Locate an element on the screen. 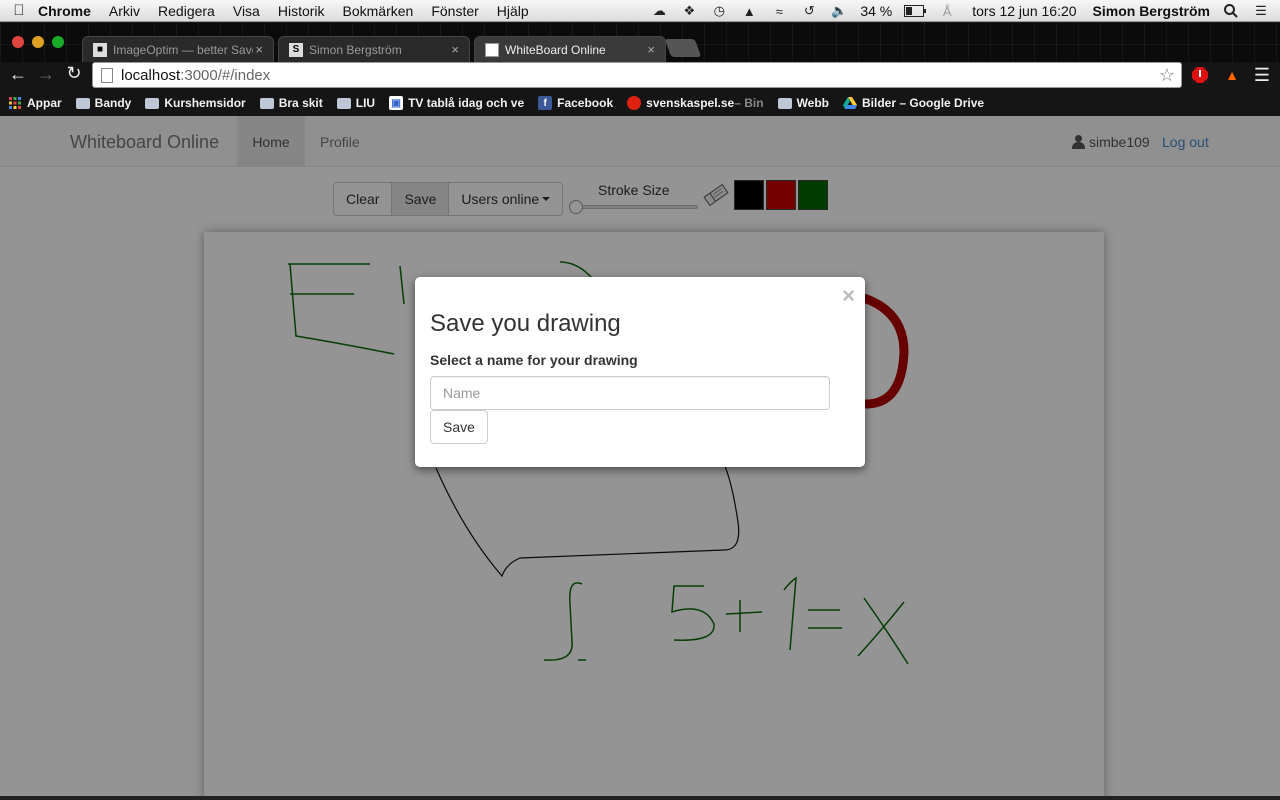  chrome-menu-icon: ☰ is located at coordinates (1262, 75).